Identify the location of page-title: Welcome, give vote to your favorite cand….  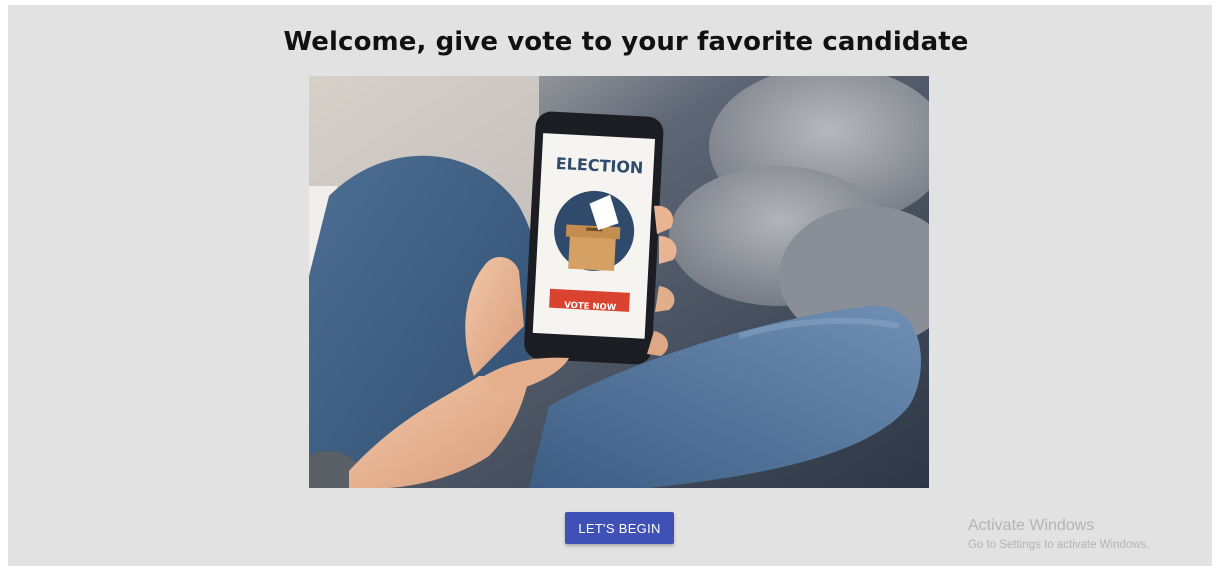
(626, 42).